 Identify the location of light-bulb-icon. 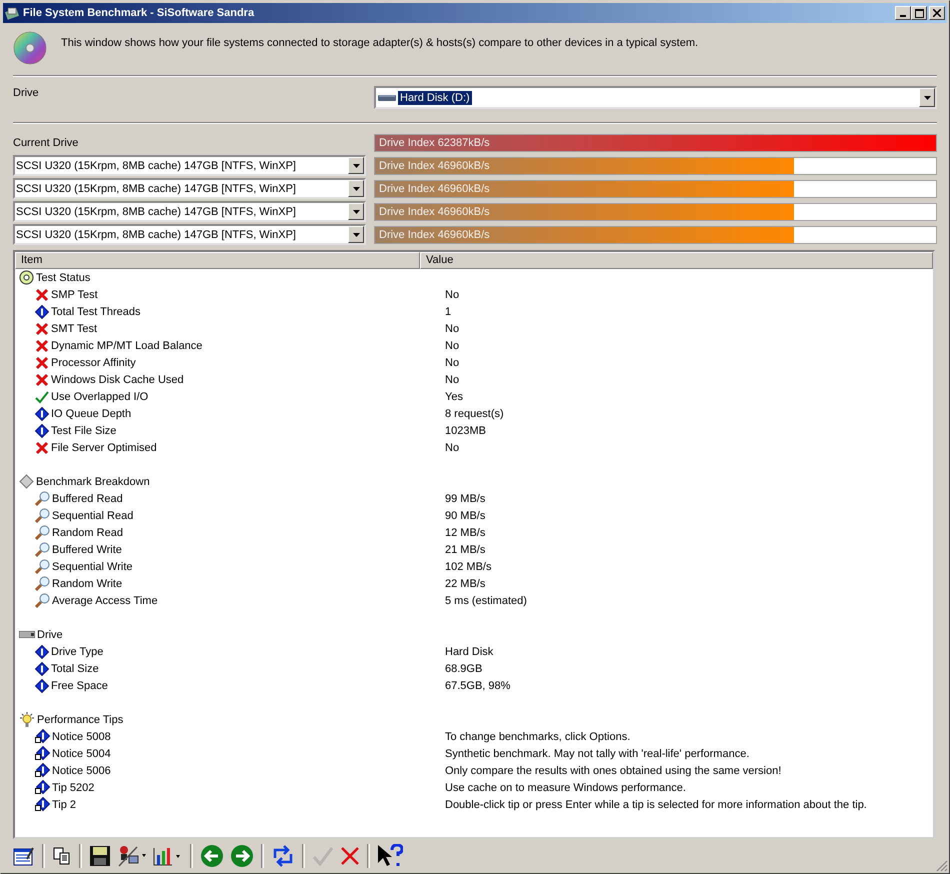
(27, 720).